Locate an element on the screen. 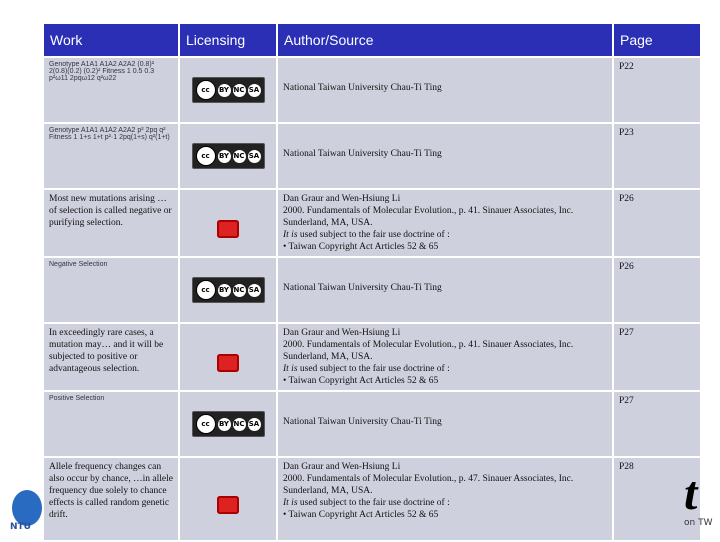 This screenshot has width=720, height=542. header-page: Page is located at coordinates (657, 40).